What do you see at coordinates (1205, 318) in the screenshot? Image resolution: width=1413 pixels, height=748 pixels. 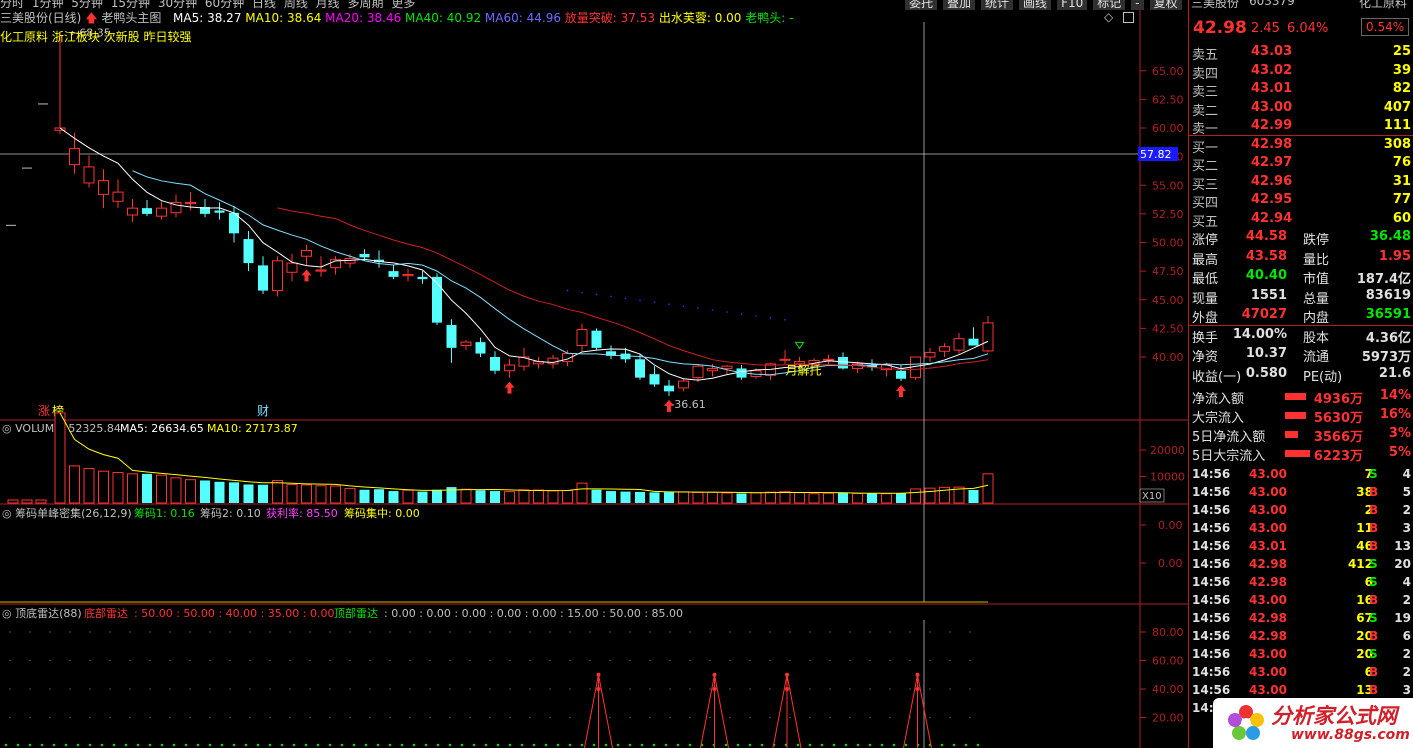 I see `stat-label: 外盘` at bounding box center [1205, 318].